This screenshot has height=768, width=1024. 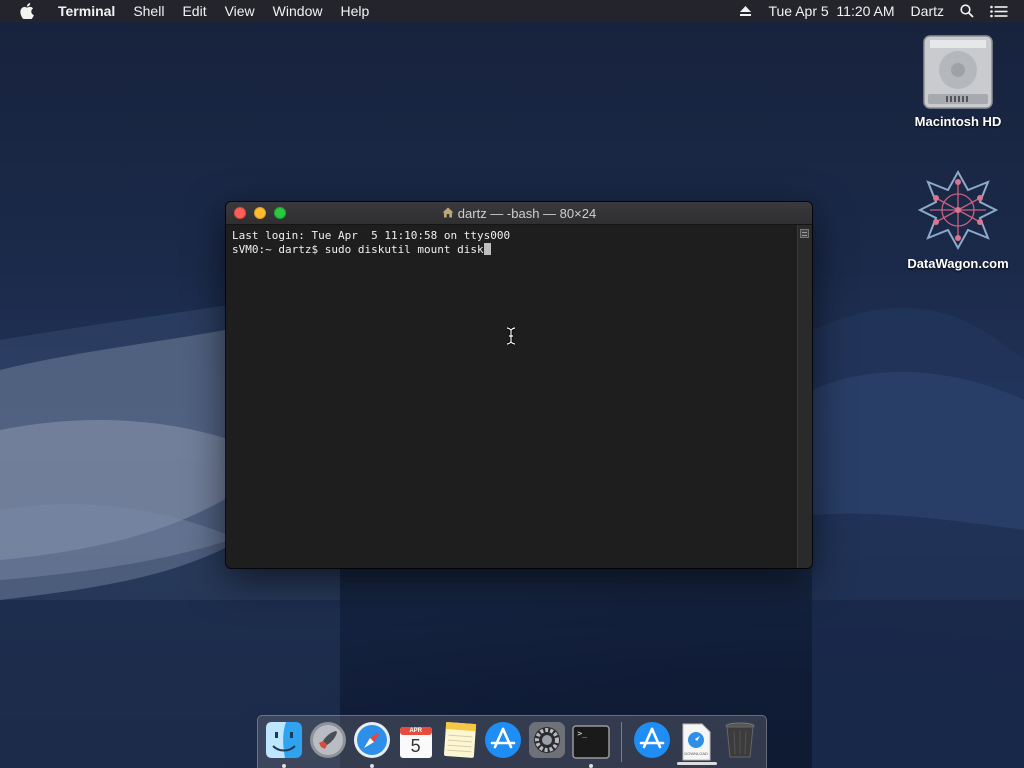 I want to click on notification-center-icon, so click(x=999, y=11).